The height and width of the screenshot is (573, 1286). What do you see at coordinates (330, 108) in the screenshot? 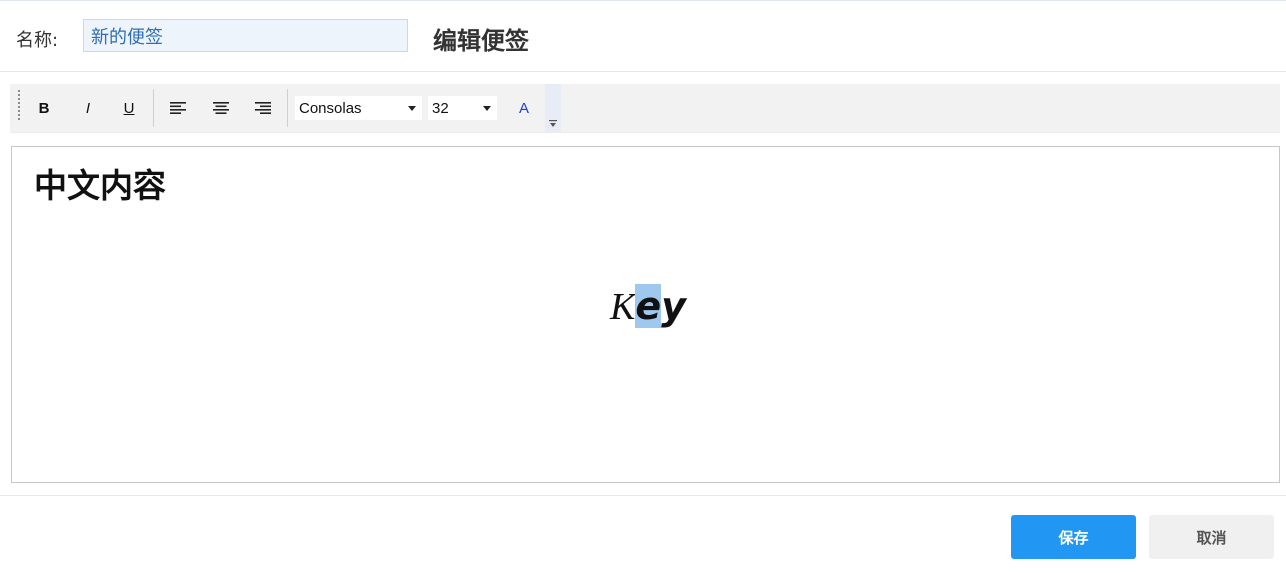
I see `font-family-value: Consolas` at bounding box center [330, 108].